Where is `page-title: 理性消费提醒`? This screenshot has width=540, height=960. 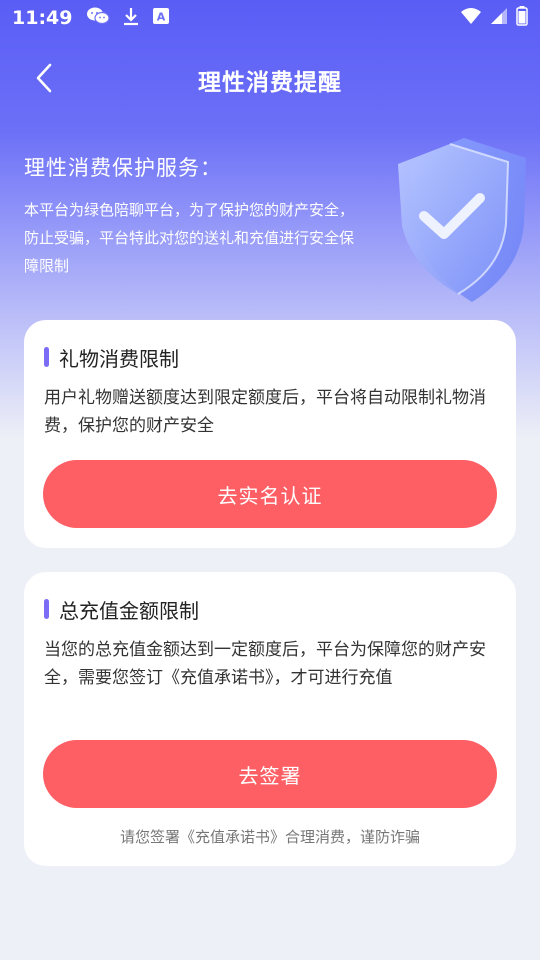
page-title: 理性消费提醒 is located at coordinates (270, 83).